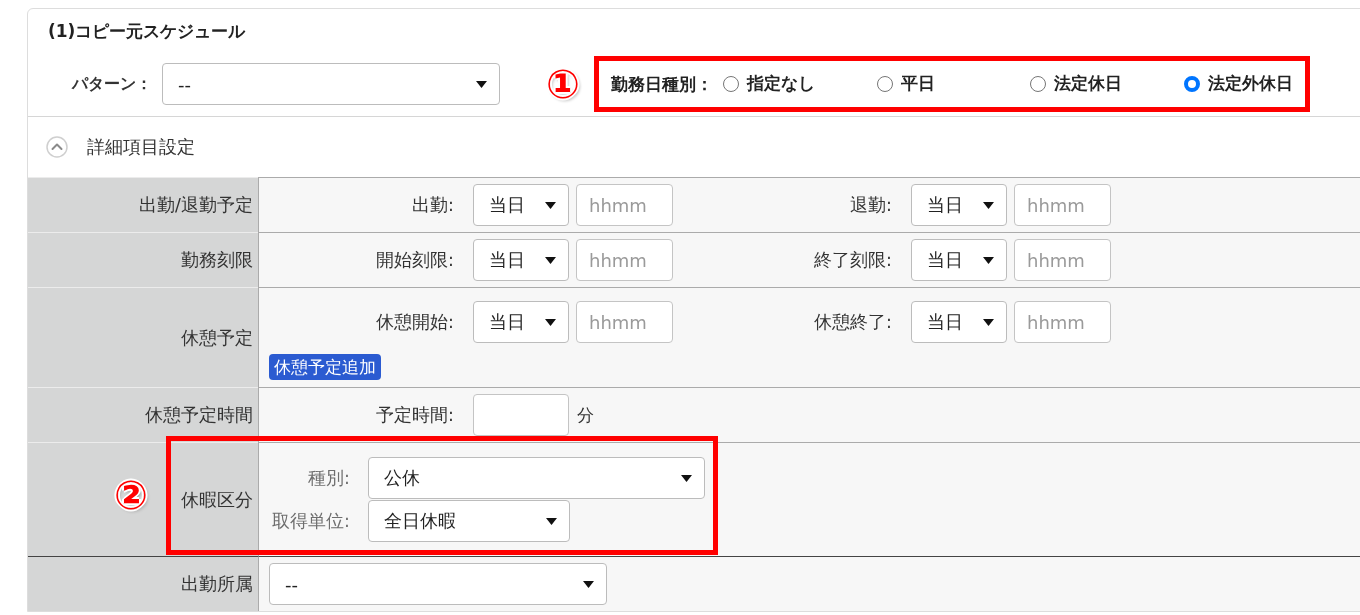 This screenshot has height=615, width=1360. I want to click on row-label: 休憩予定, so click(143, 337).